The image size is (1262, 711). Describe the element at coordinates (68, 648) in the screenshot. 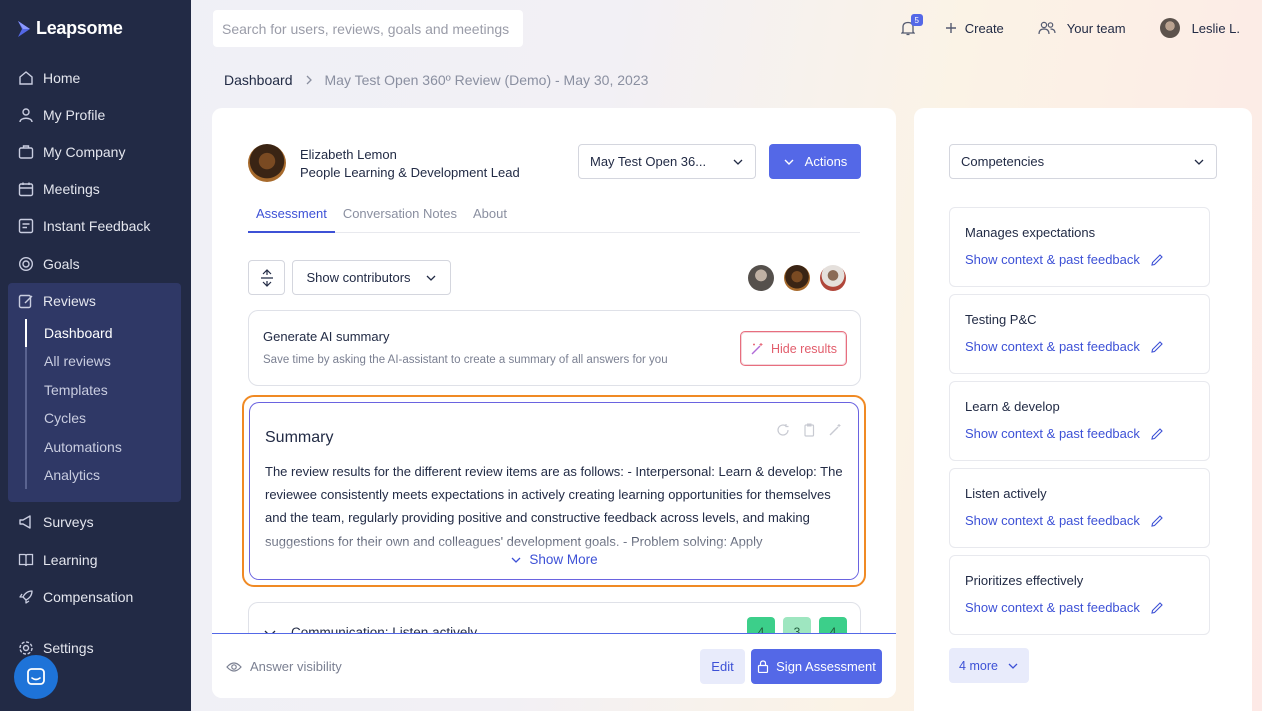

I see `sidebar-item-label: Settings` at that location.